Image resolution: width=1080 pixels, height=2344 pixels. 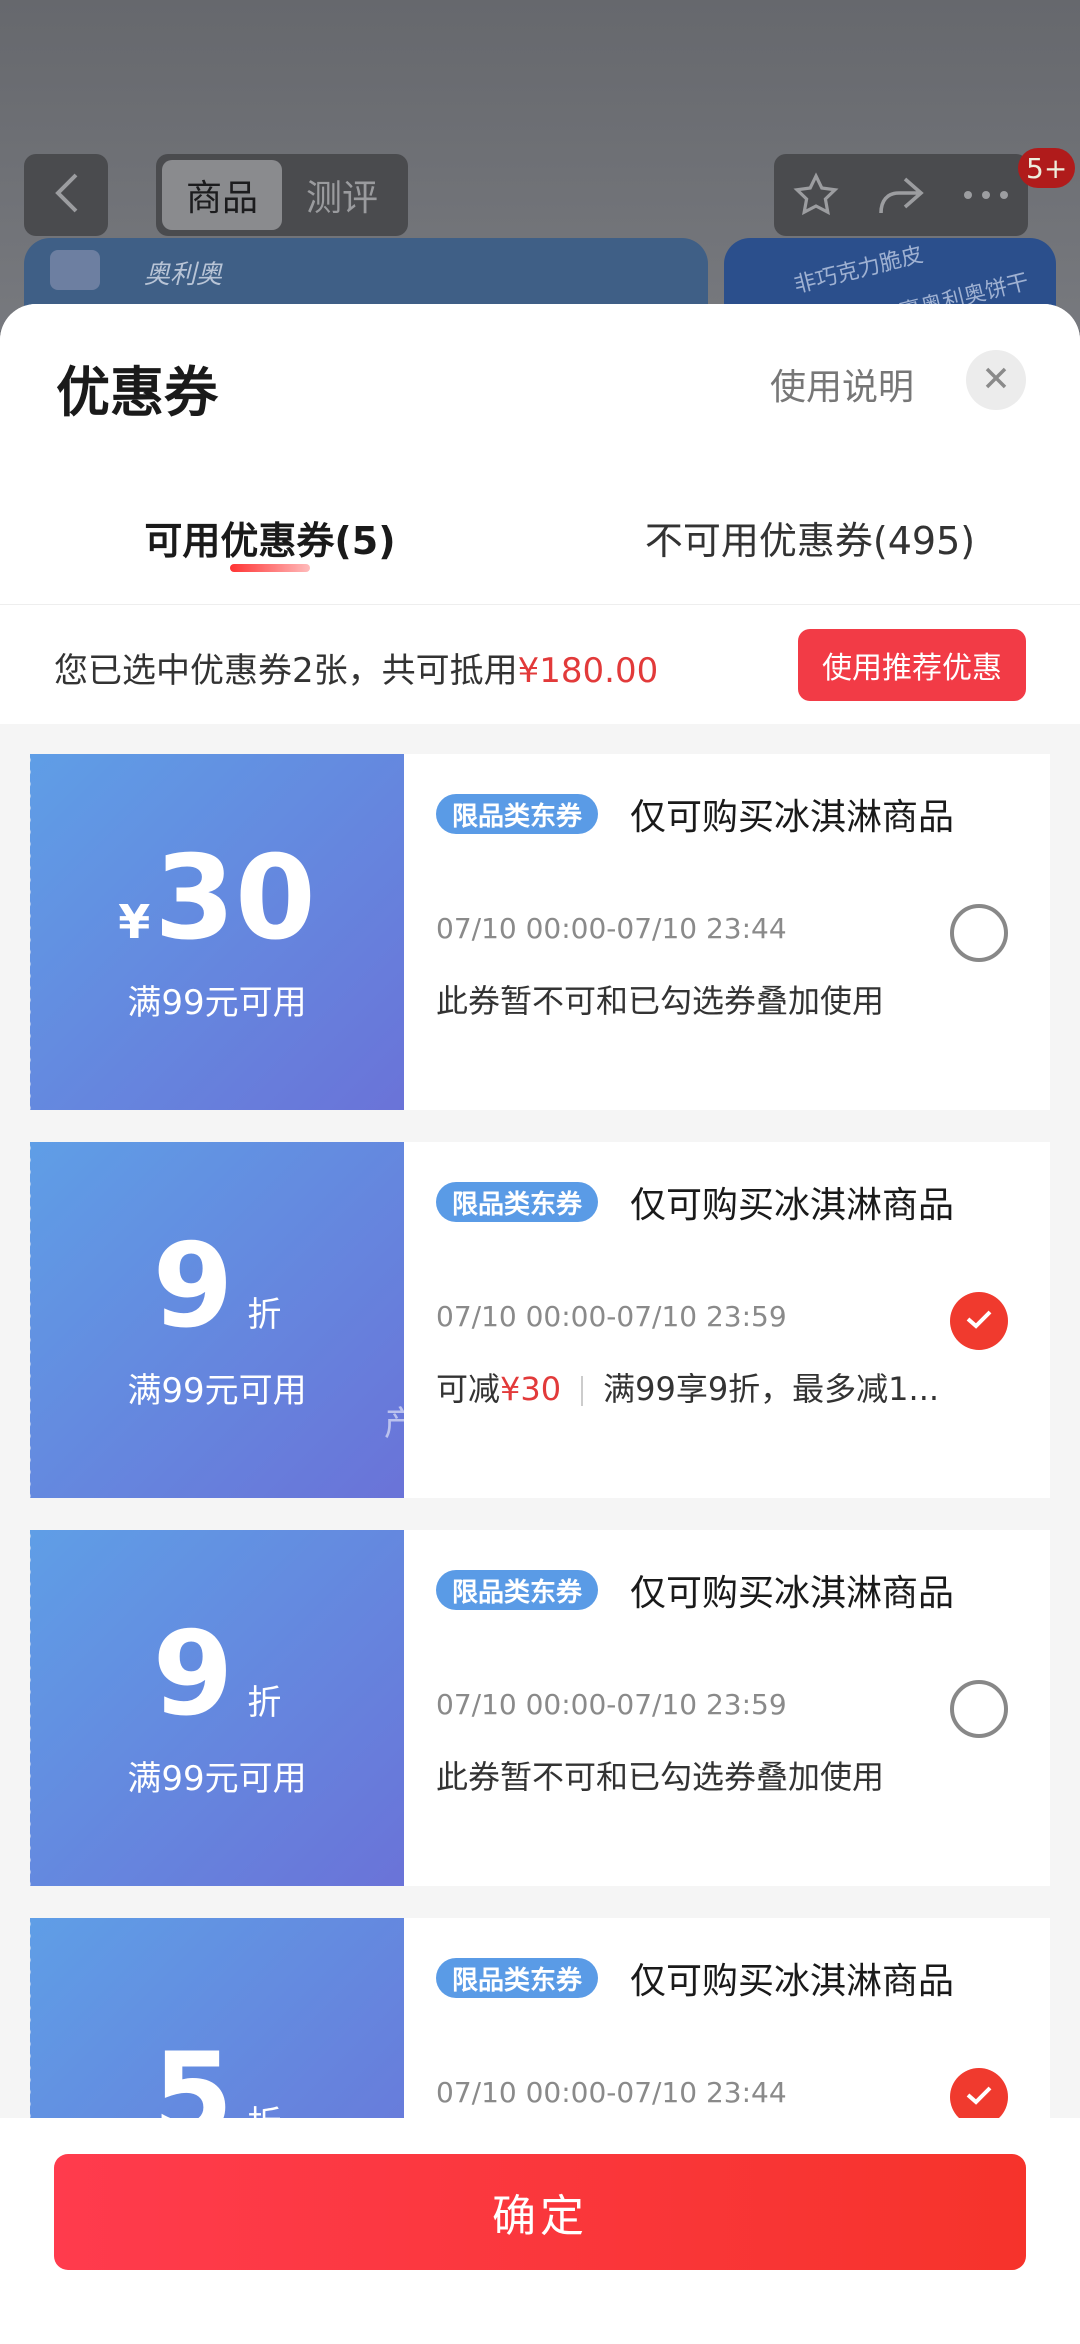 I want to click on back-button, so click(x=66, y=195).